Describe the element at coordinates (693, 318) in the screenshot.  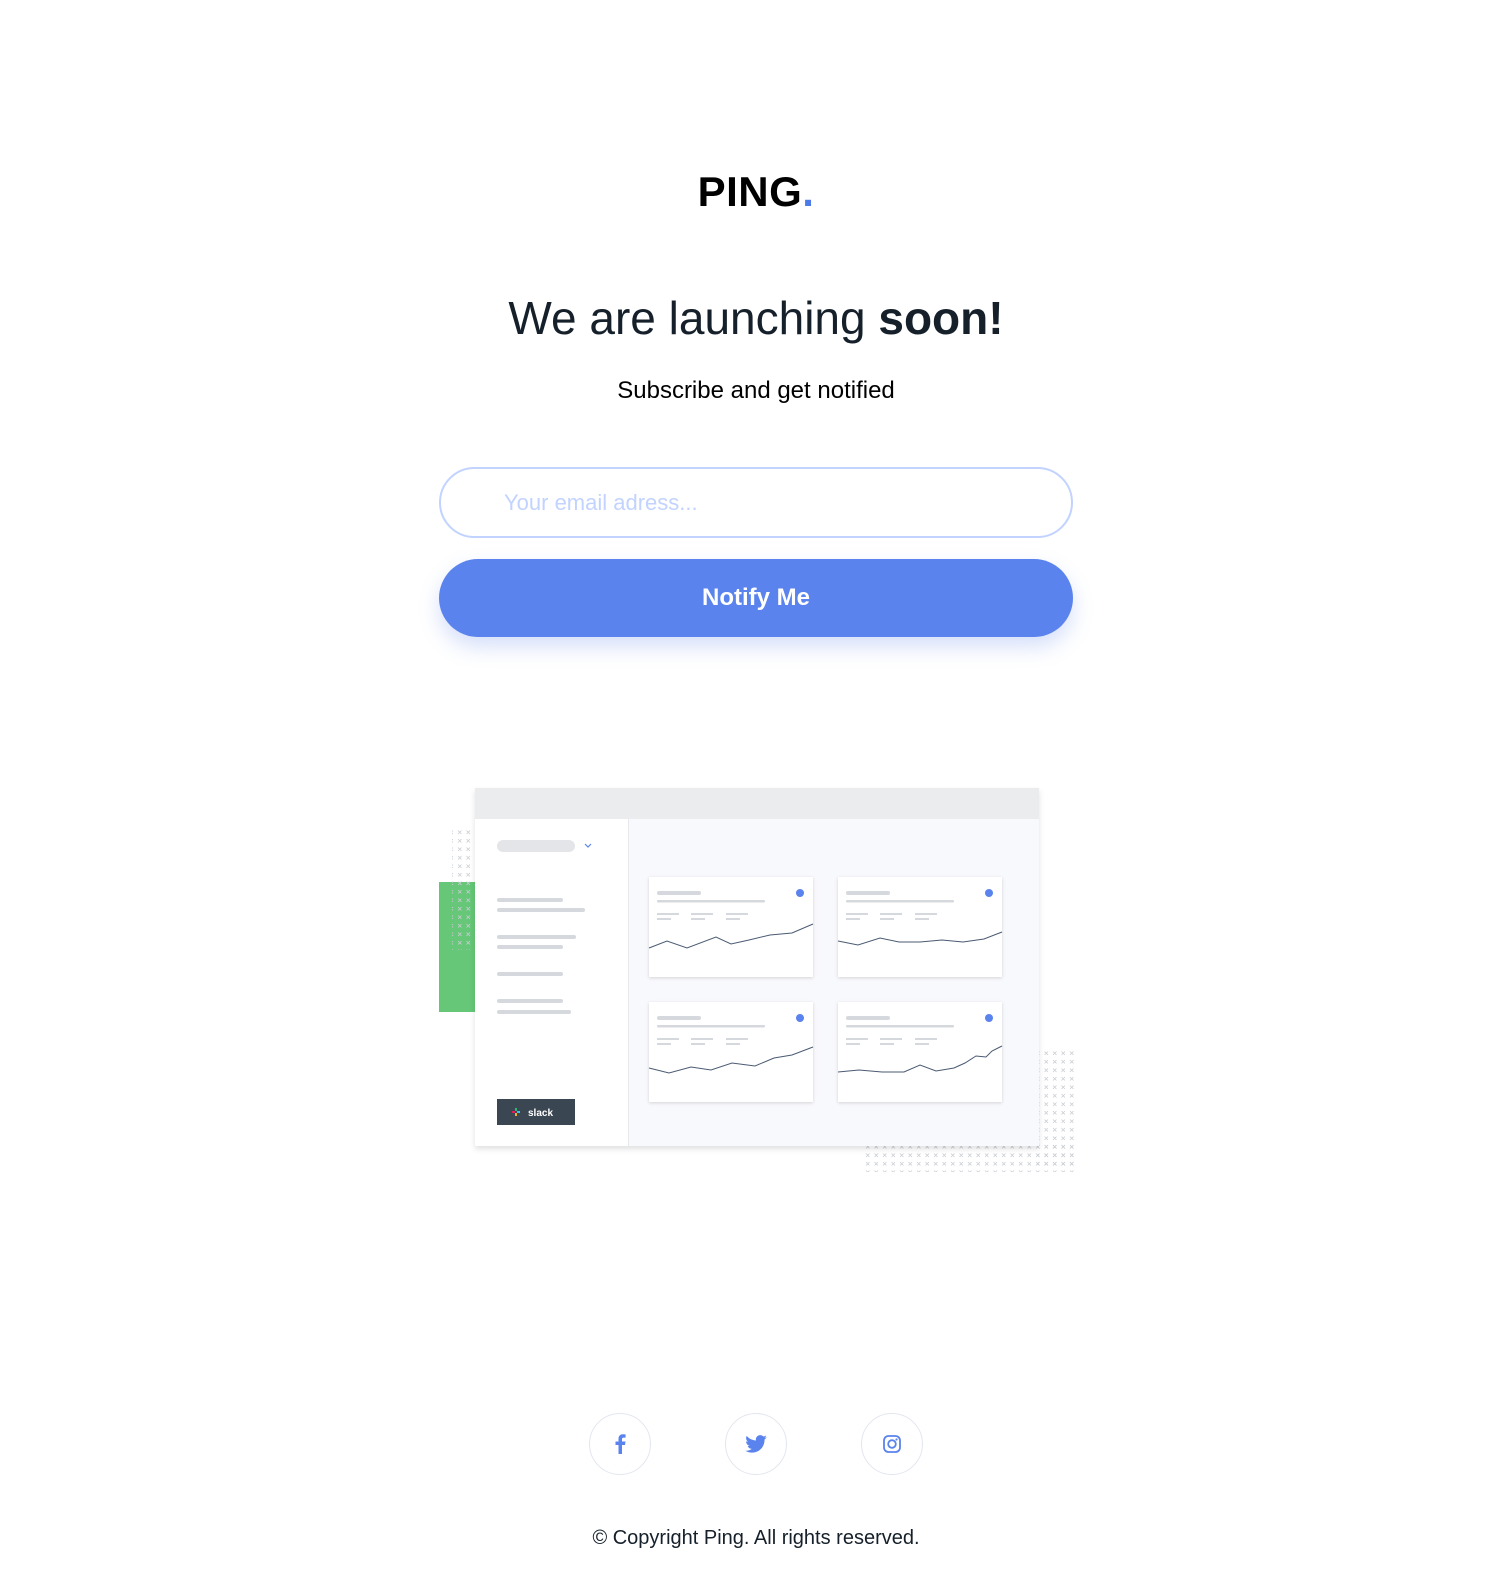
I see `headline-light: We are launching` at that location.